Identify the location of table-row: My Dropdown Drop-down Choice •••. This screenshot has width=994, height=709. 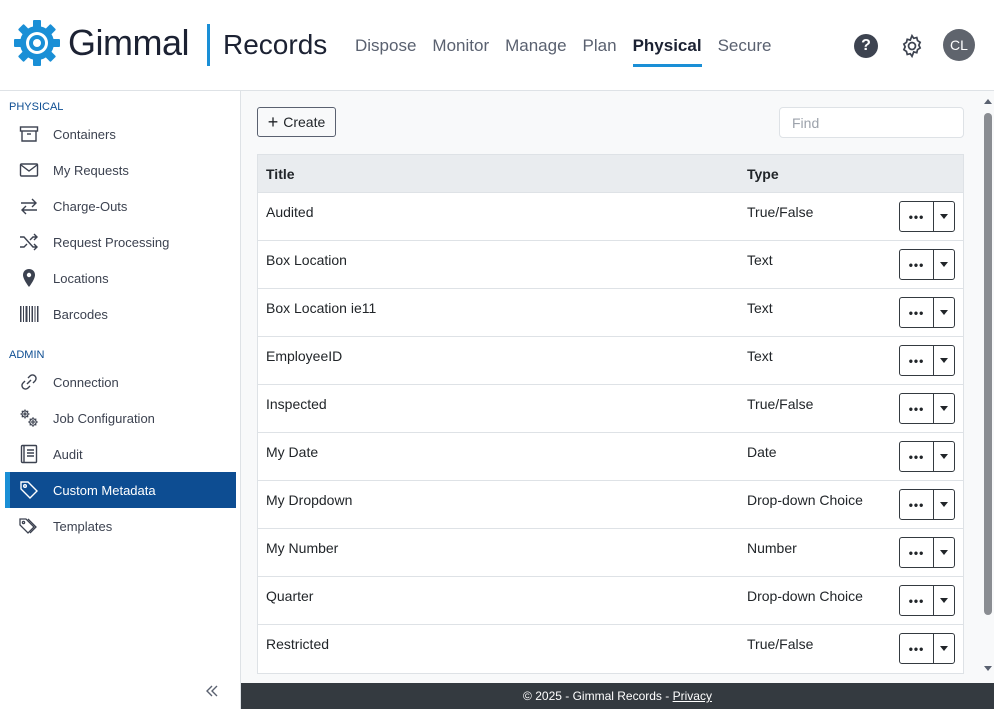
(610, 505).